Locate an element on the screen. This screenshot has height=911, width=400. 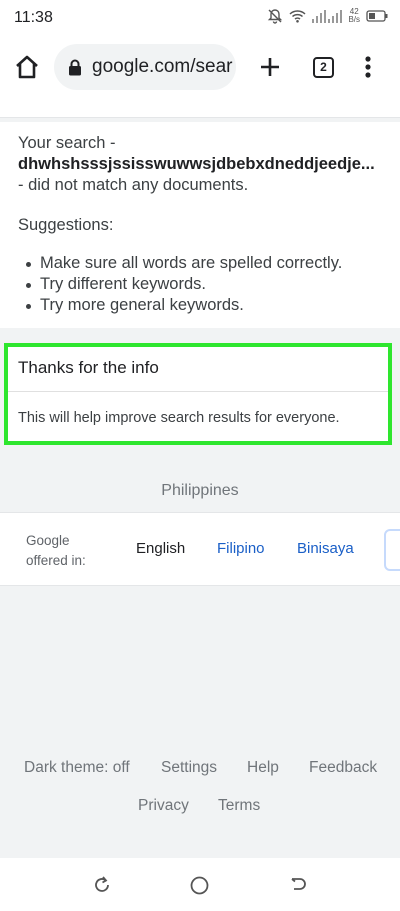
status-time: 11:38 is located at coordinates (33, 17).